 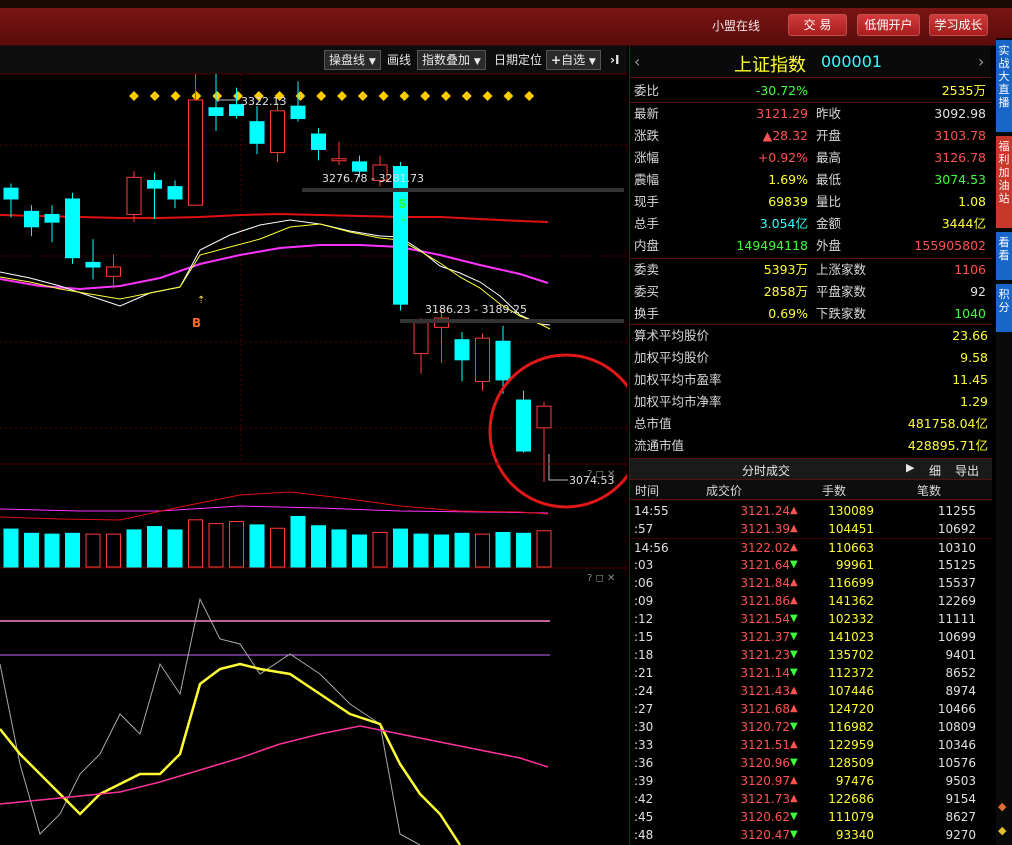 What do you see at coordinates (601, 474) in the screenshot?
I see `volume-pane-controls: ? ◻ ✕` at bounding box center [601, 474].